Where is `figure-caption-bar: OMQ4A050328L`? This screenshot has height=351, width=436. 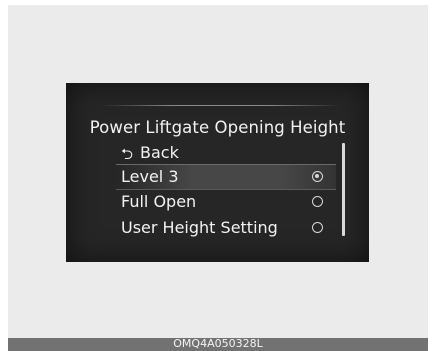
figure-caption-bar: OMQ4A050328L is located at coordinates (218, 344).